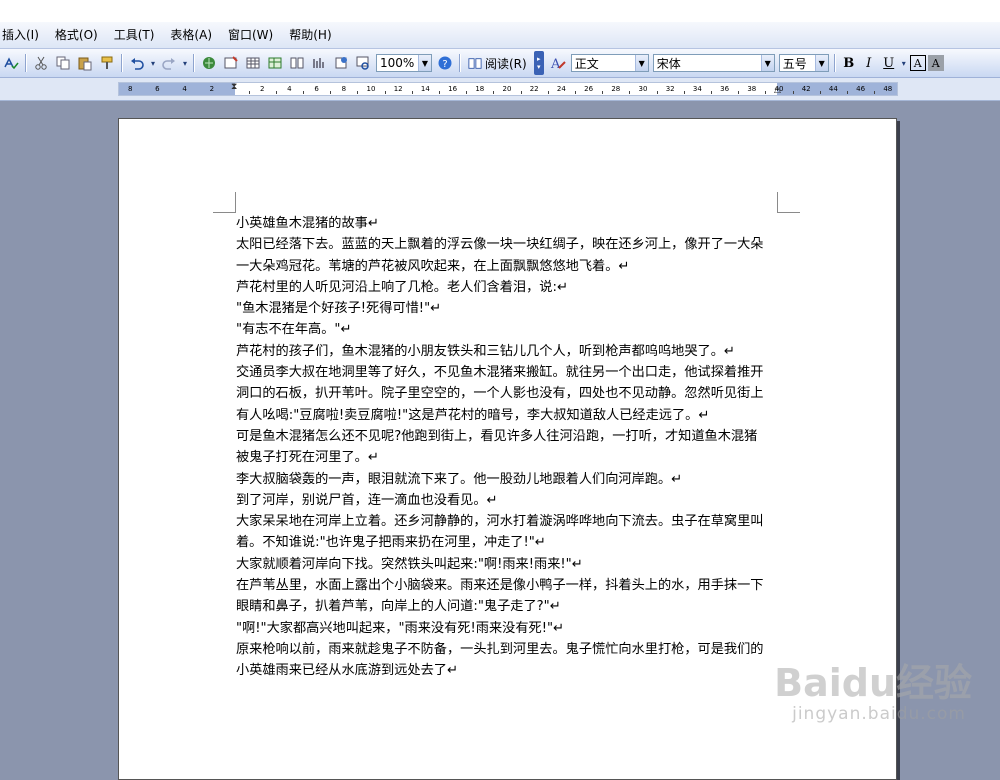 Image resolution: width=1000 pixels, height=780 pixels. I want to click on menu-table: 表格(A), so click(191, 35).